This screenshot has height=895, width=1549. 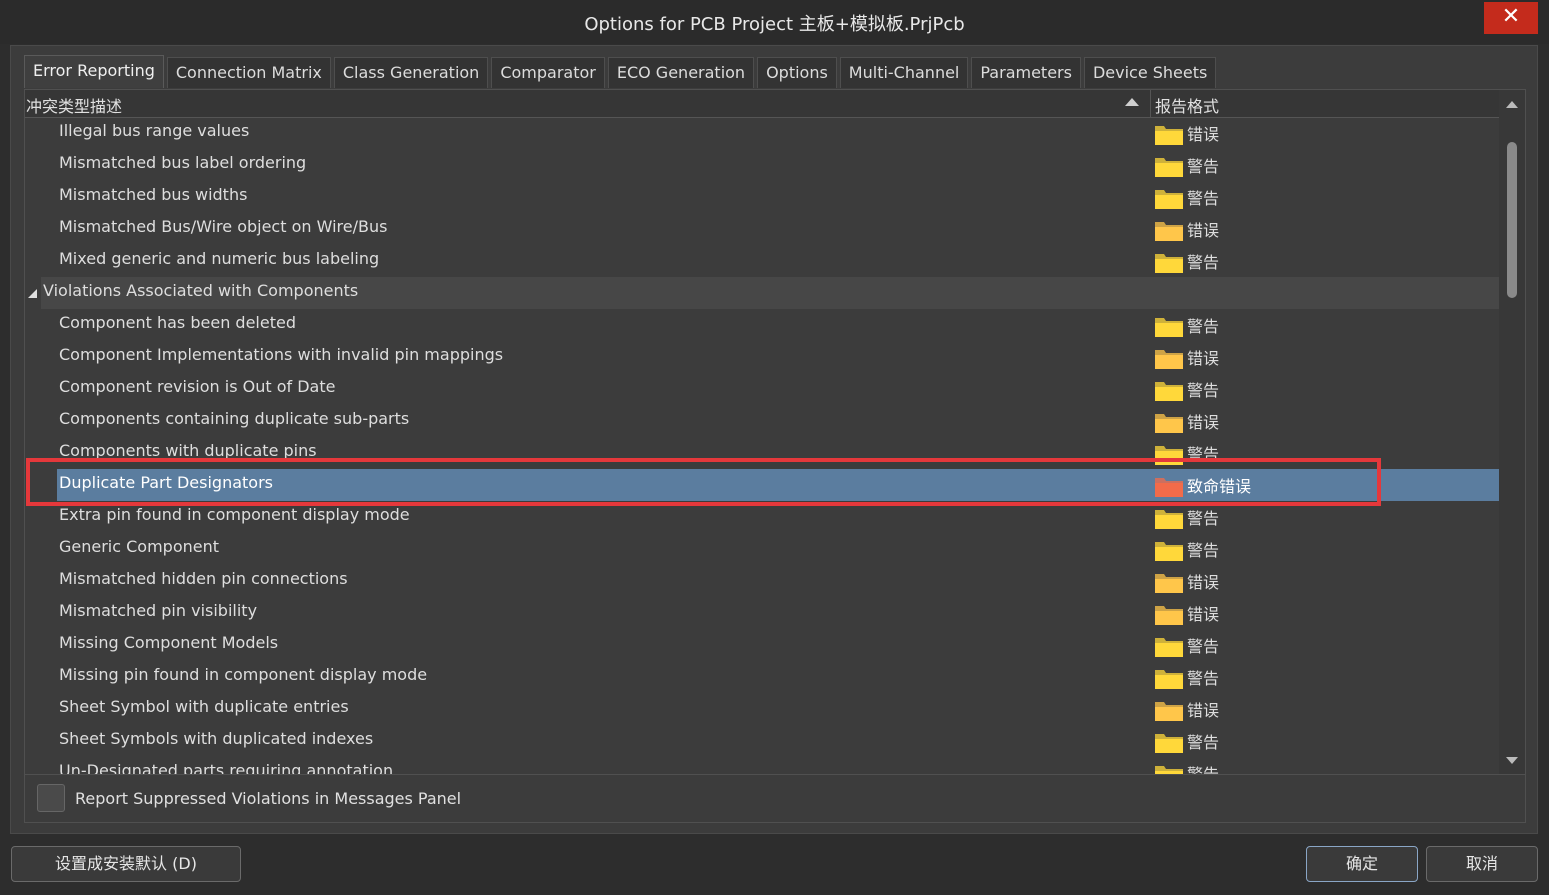 I want to click on table-row: Mismatched bus widths 警告, so click(x=762, y=197).